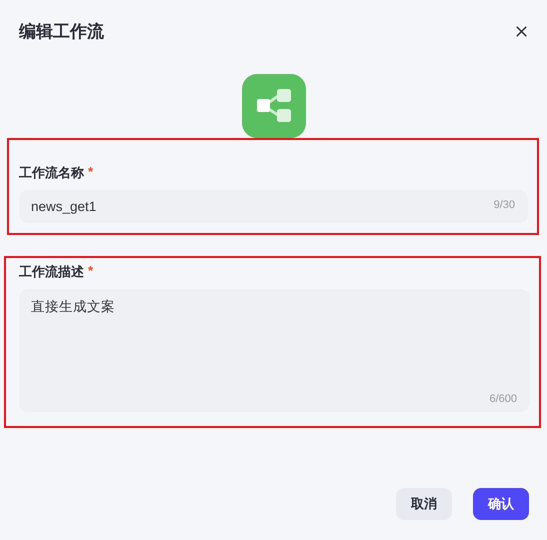 This screenshot has width=547, height=540. Describe the element at coordinates (504, 205) in the screenshot. I see `character-counter: 9/30` at that location.